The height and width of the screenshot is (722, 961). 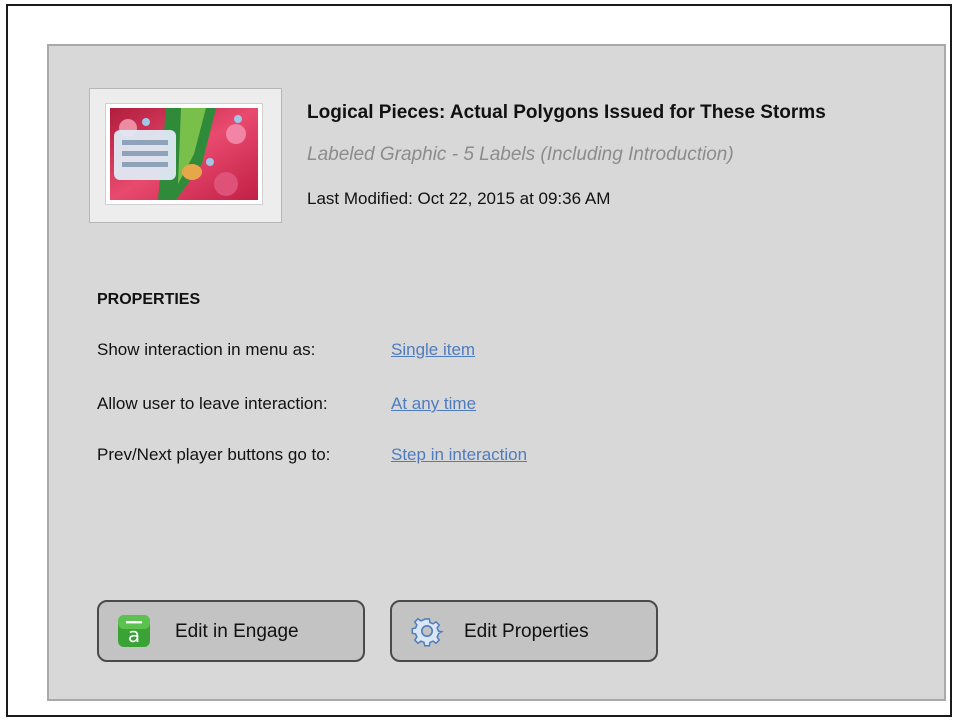 I want to click on edit-properties-button: Edit Properties, so click(x=524, y=631).